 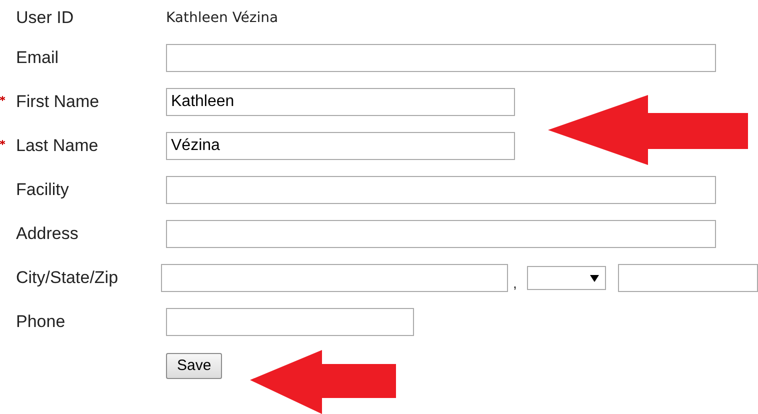 I want to click on field-label: City/State/Zip, so click(x=67, y=278).